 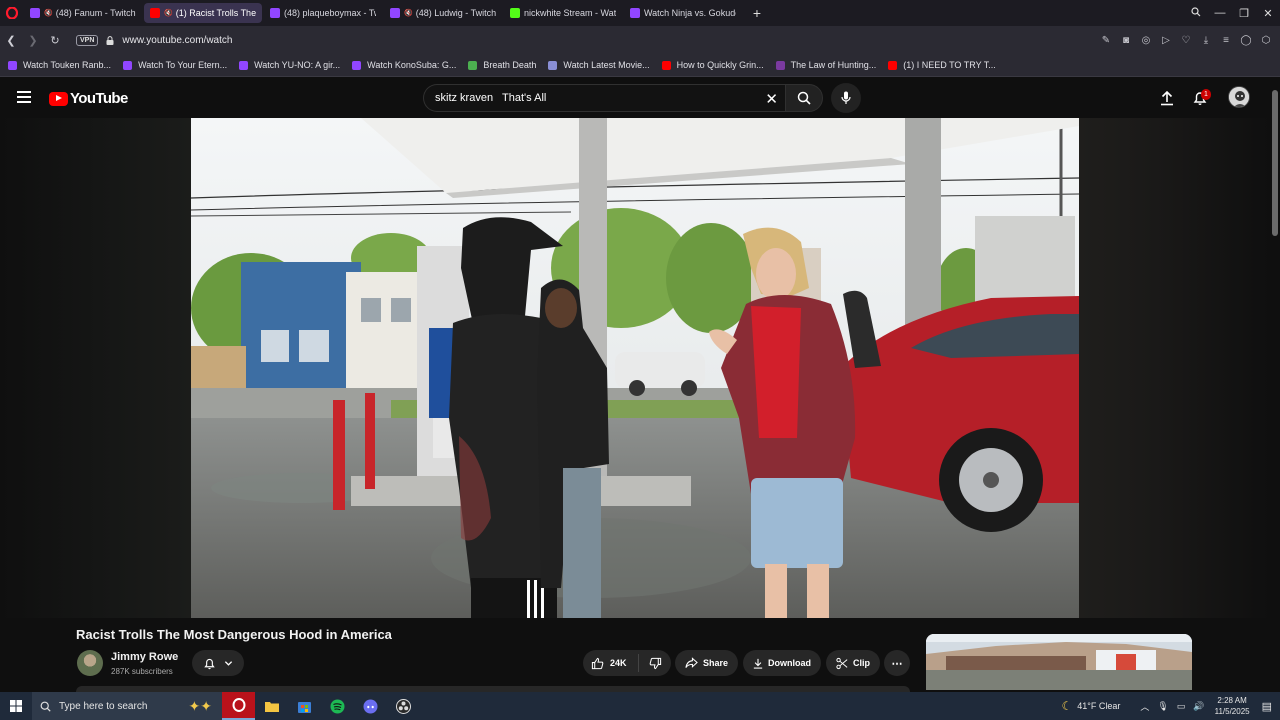 What do you see at coordinates (853, 663) in the screenshot?
I see `clip-button: Clip` at bounding box center [853, 663].